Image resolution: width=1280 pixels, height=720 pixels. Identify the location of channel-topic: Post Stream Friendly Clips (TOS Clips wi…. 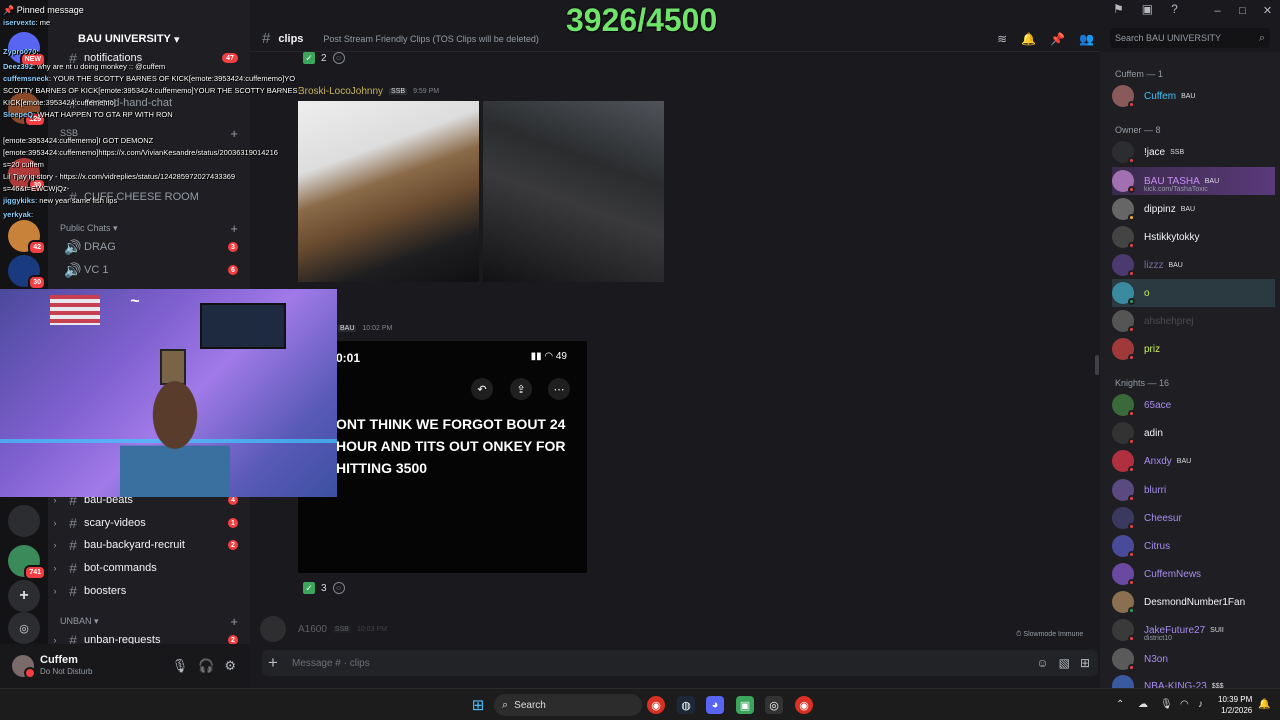
(430, 39).